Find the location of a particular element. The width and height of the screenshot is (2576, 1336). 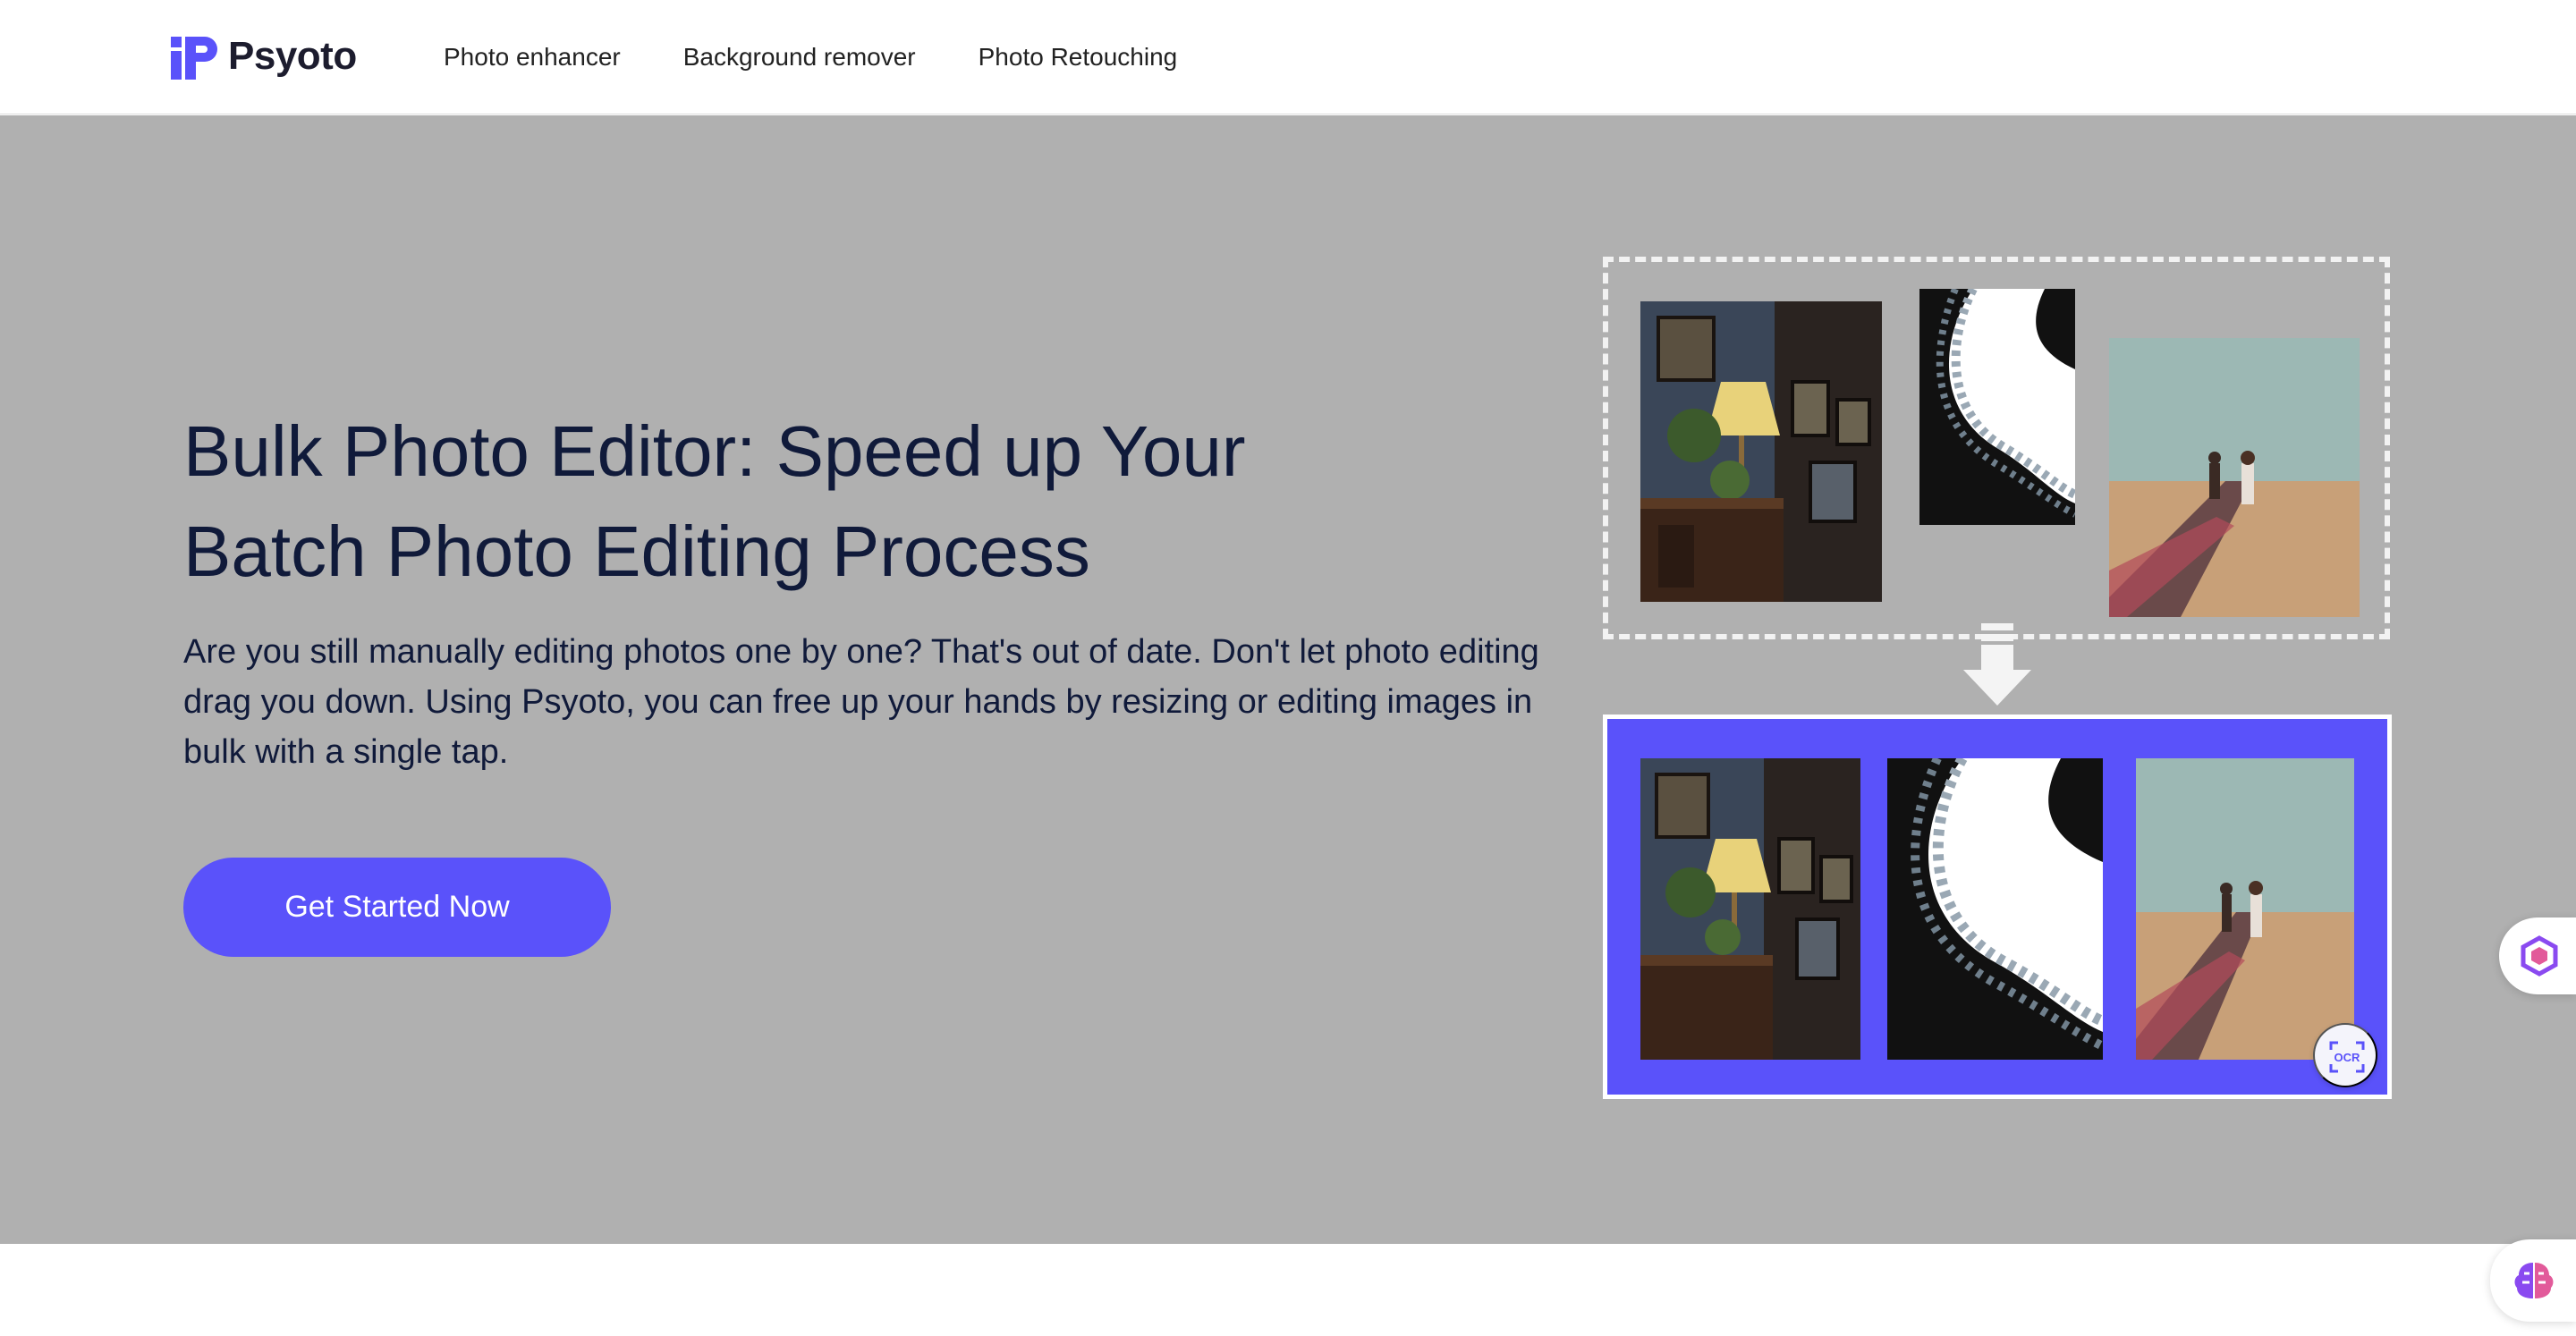

ocr-scan-button: OCR is located at coordinates (2345, 1055).